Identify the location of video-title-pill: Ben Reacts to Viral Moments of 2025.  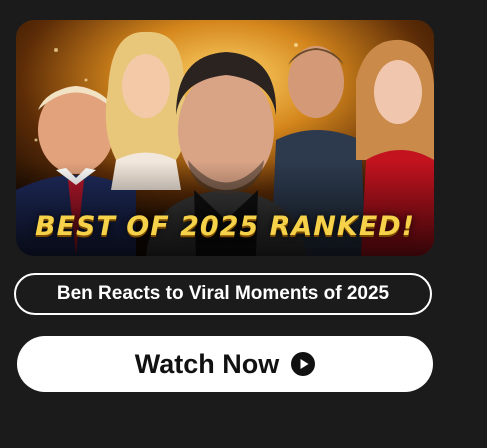
(223, 294).